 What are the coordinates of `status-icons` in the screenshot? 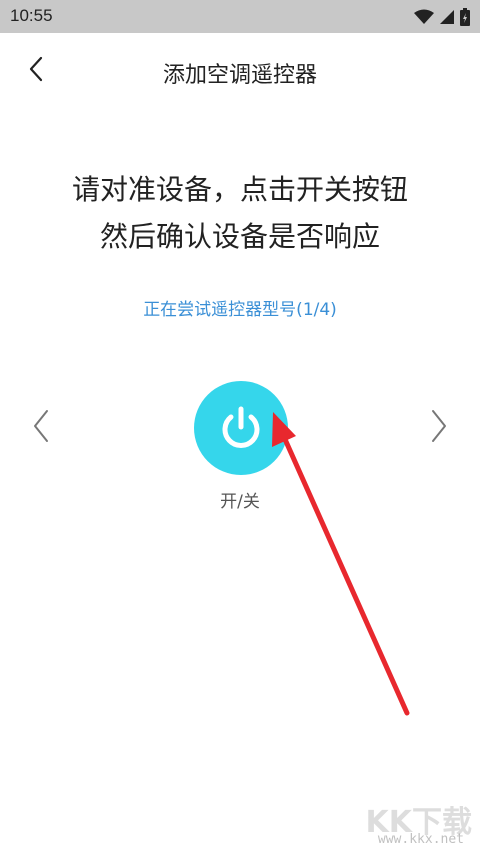 It's located at (442, 17).